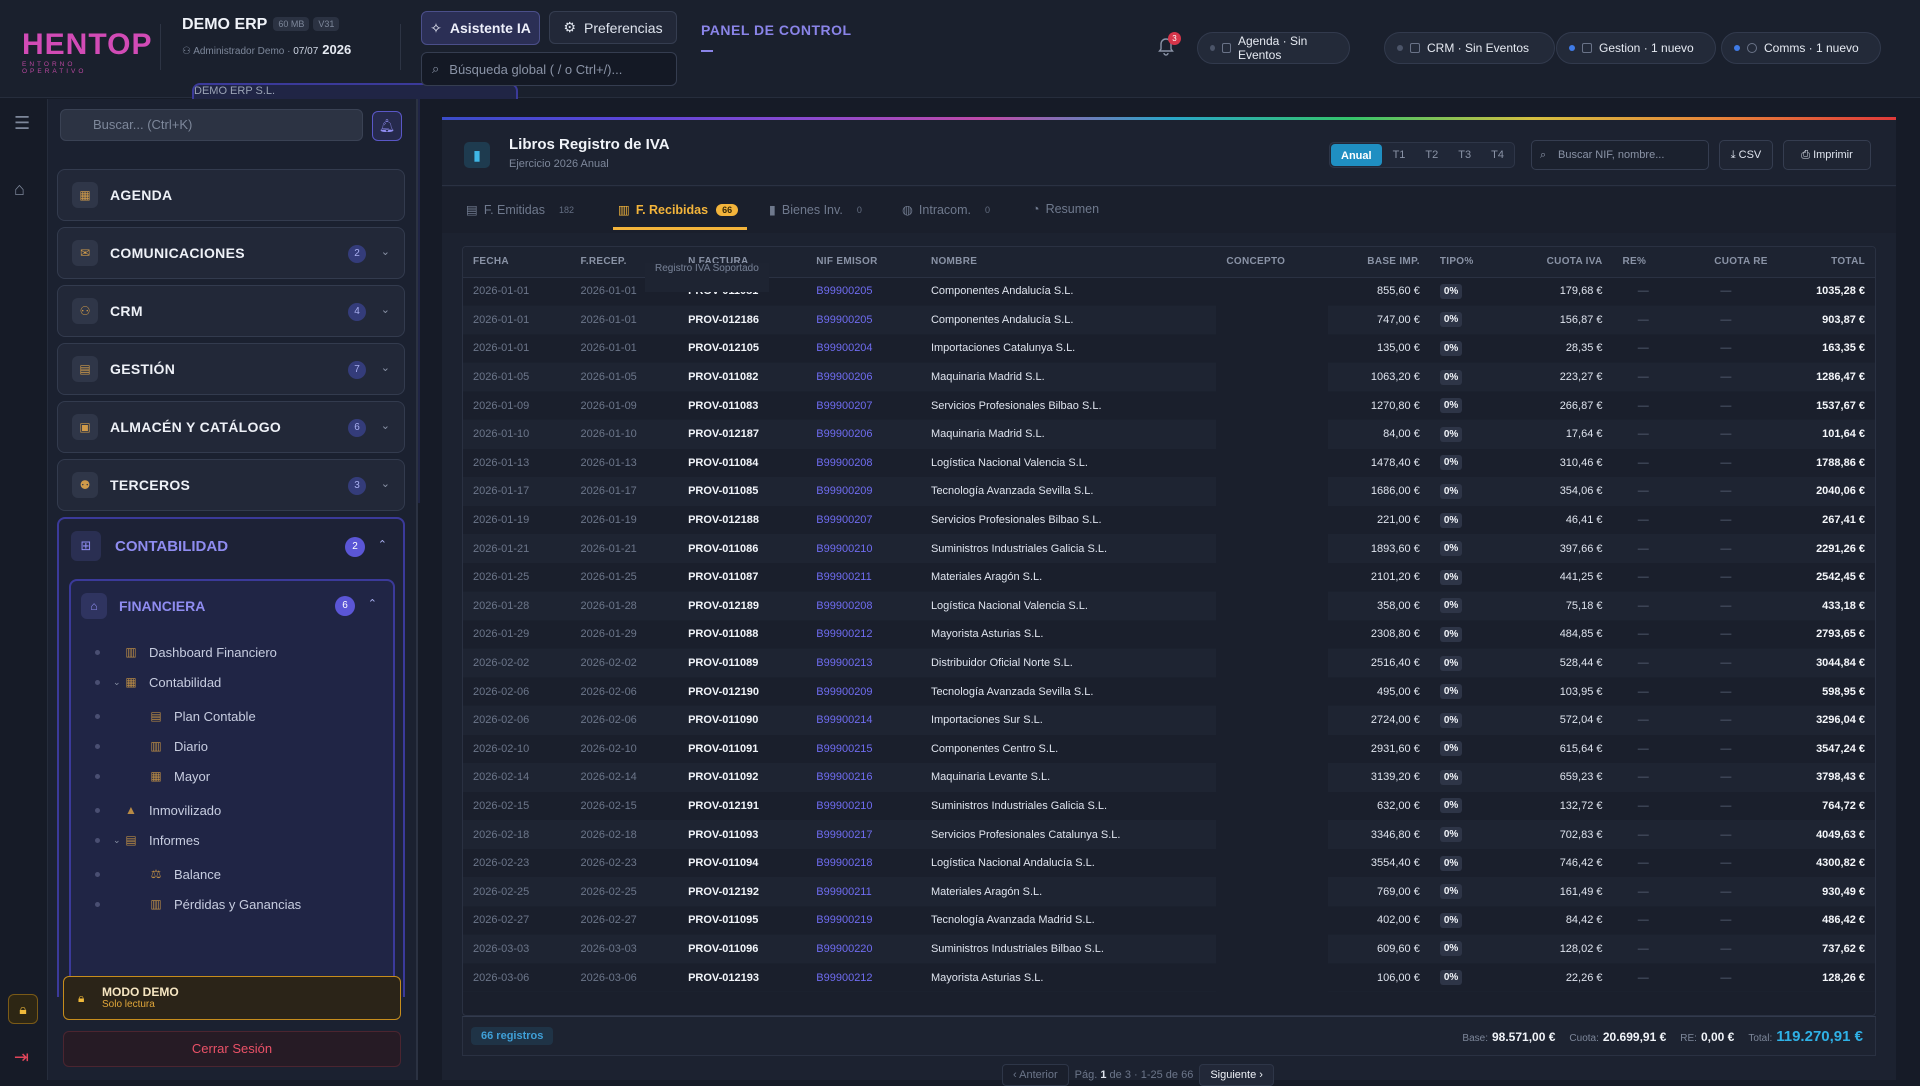  Describe the element at coordinates (231, 195) in the screenshot. I see `sidebar-section-agenda: ▦ AGENDA` at that location.